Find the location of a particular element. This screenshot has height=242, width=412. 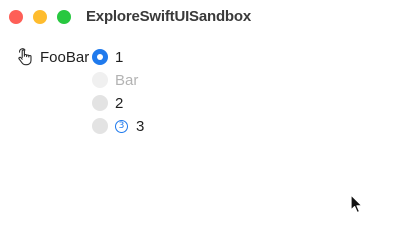

radio-option-3: 3 3 is located at coordinates (118, 126).